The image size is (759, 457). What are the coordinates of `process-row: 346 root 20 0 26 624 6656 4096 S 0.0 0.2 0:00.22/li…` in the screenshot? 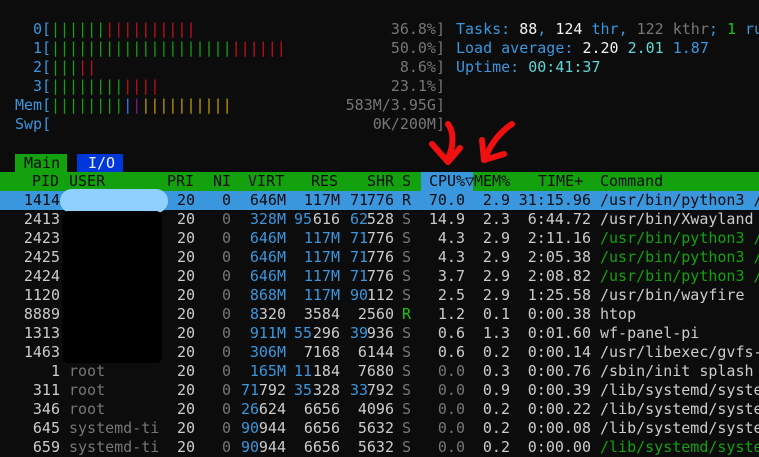 It's located at (379, 409).